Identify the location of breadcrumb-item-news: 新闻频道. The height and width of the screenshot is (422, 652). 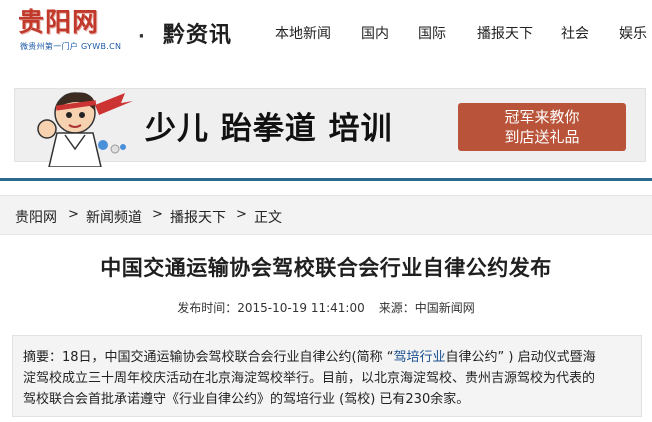
(114, 217).